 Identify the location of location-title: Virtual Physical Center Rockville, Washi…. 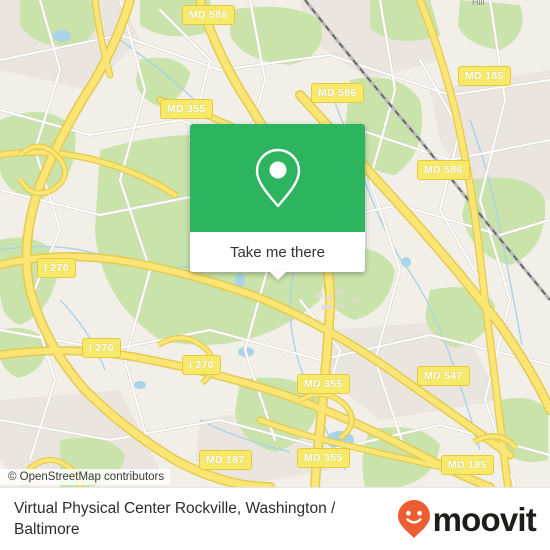
(175, 519).